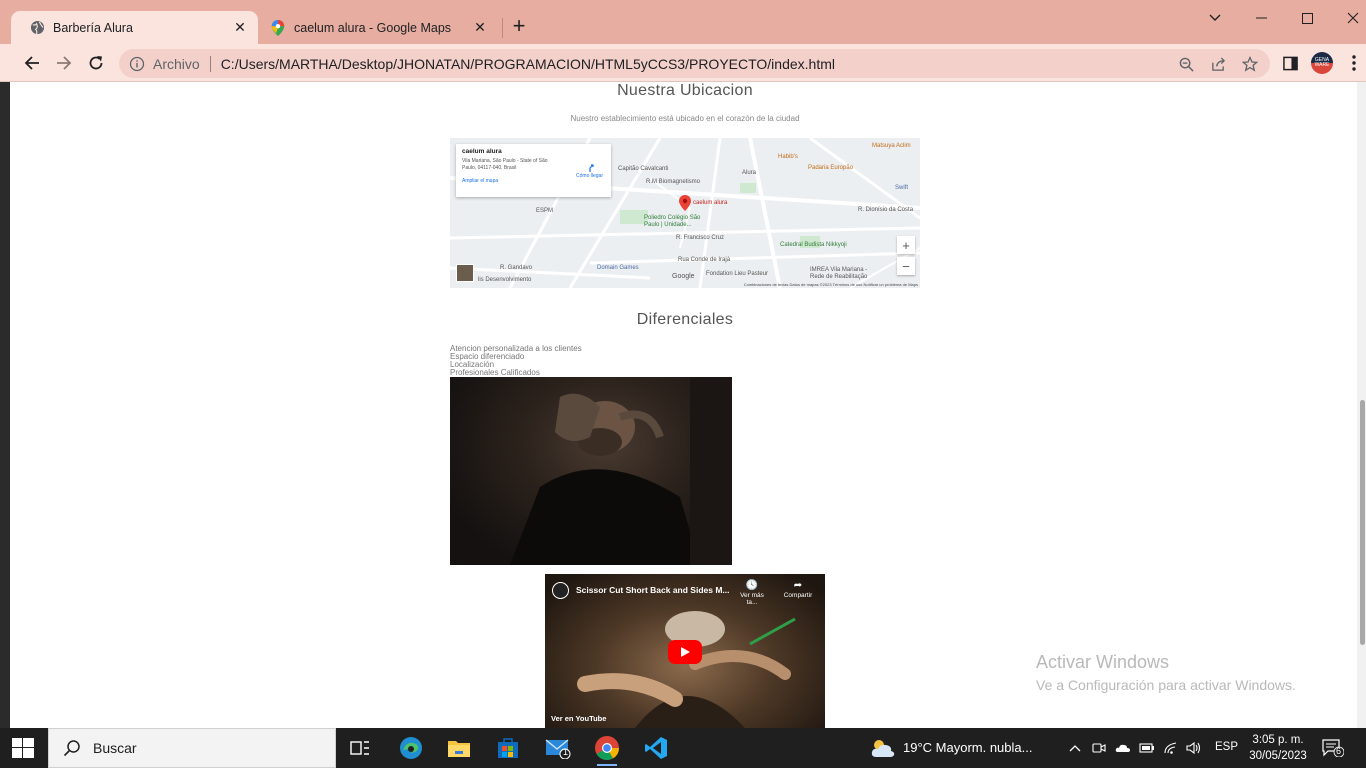 This screenshot has height=768, width=1366. I want to click on page-scrollbar-thumb, so click(1362, 522).